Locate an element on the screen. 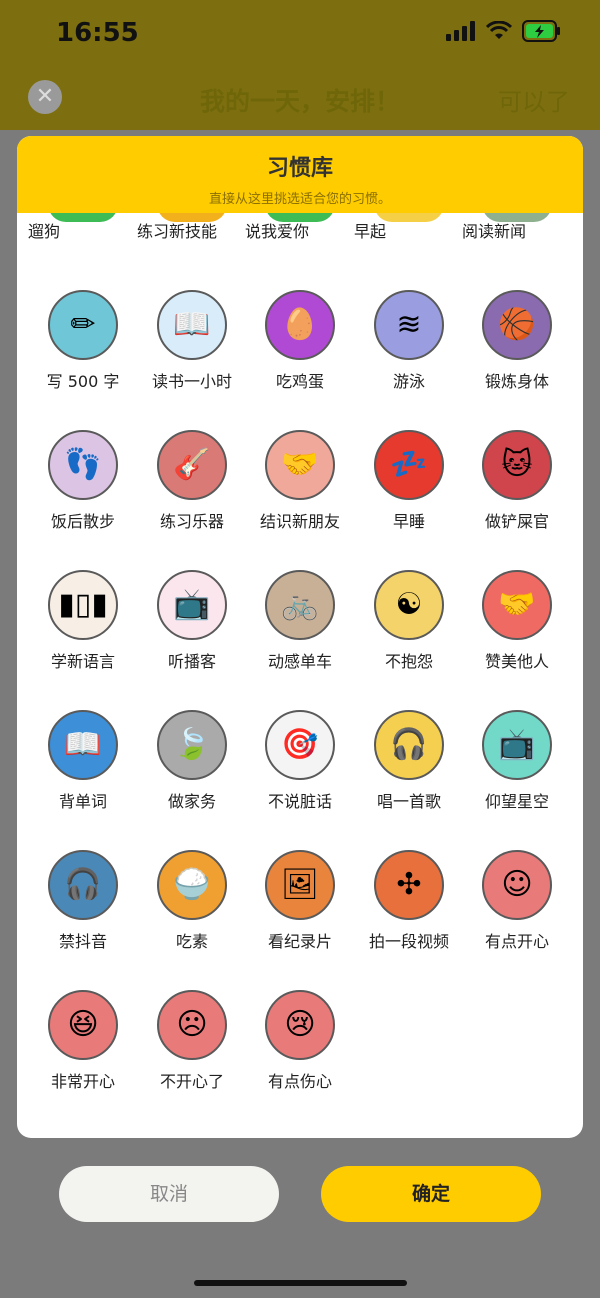  habit-item: 🎯 不说脏话 is located at coordinates (300, 761).